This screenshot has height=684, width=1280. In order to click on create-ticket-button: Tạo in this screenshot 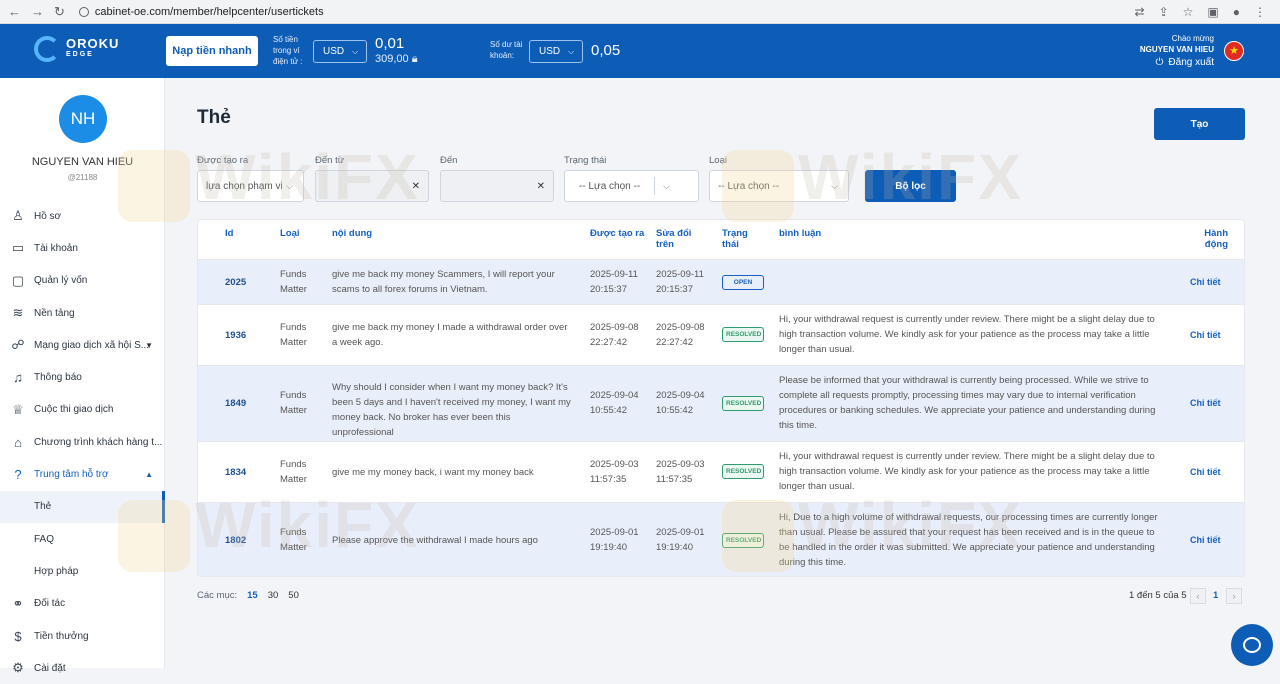, I will do `click(1199, 124)`.